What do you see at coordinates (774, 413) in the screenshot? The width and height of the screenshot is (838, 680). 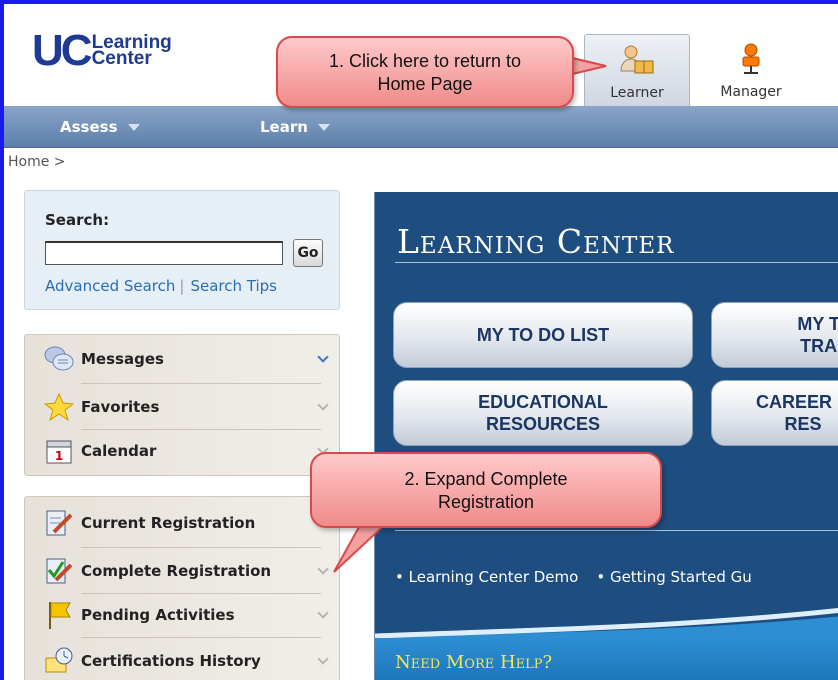 I see `career-development-button: CAREER D RES` at bounding box center [774, 413].